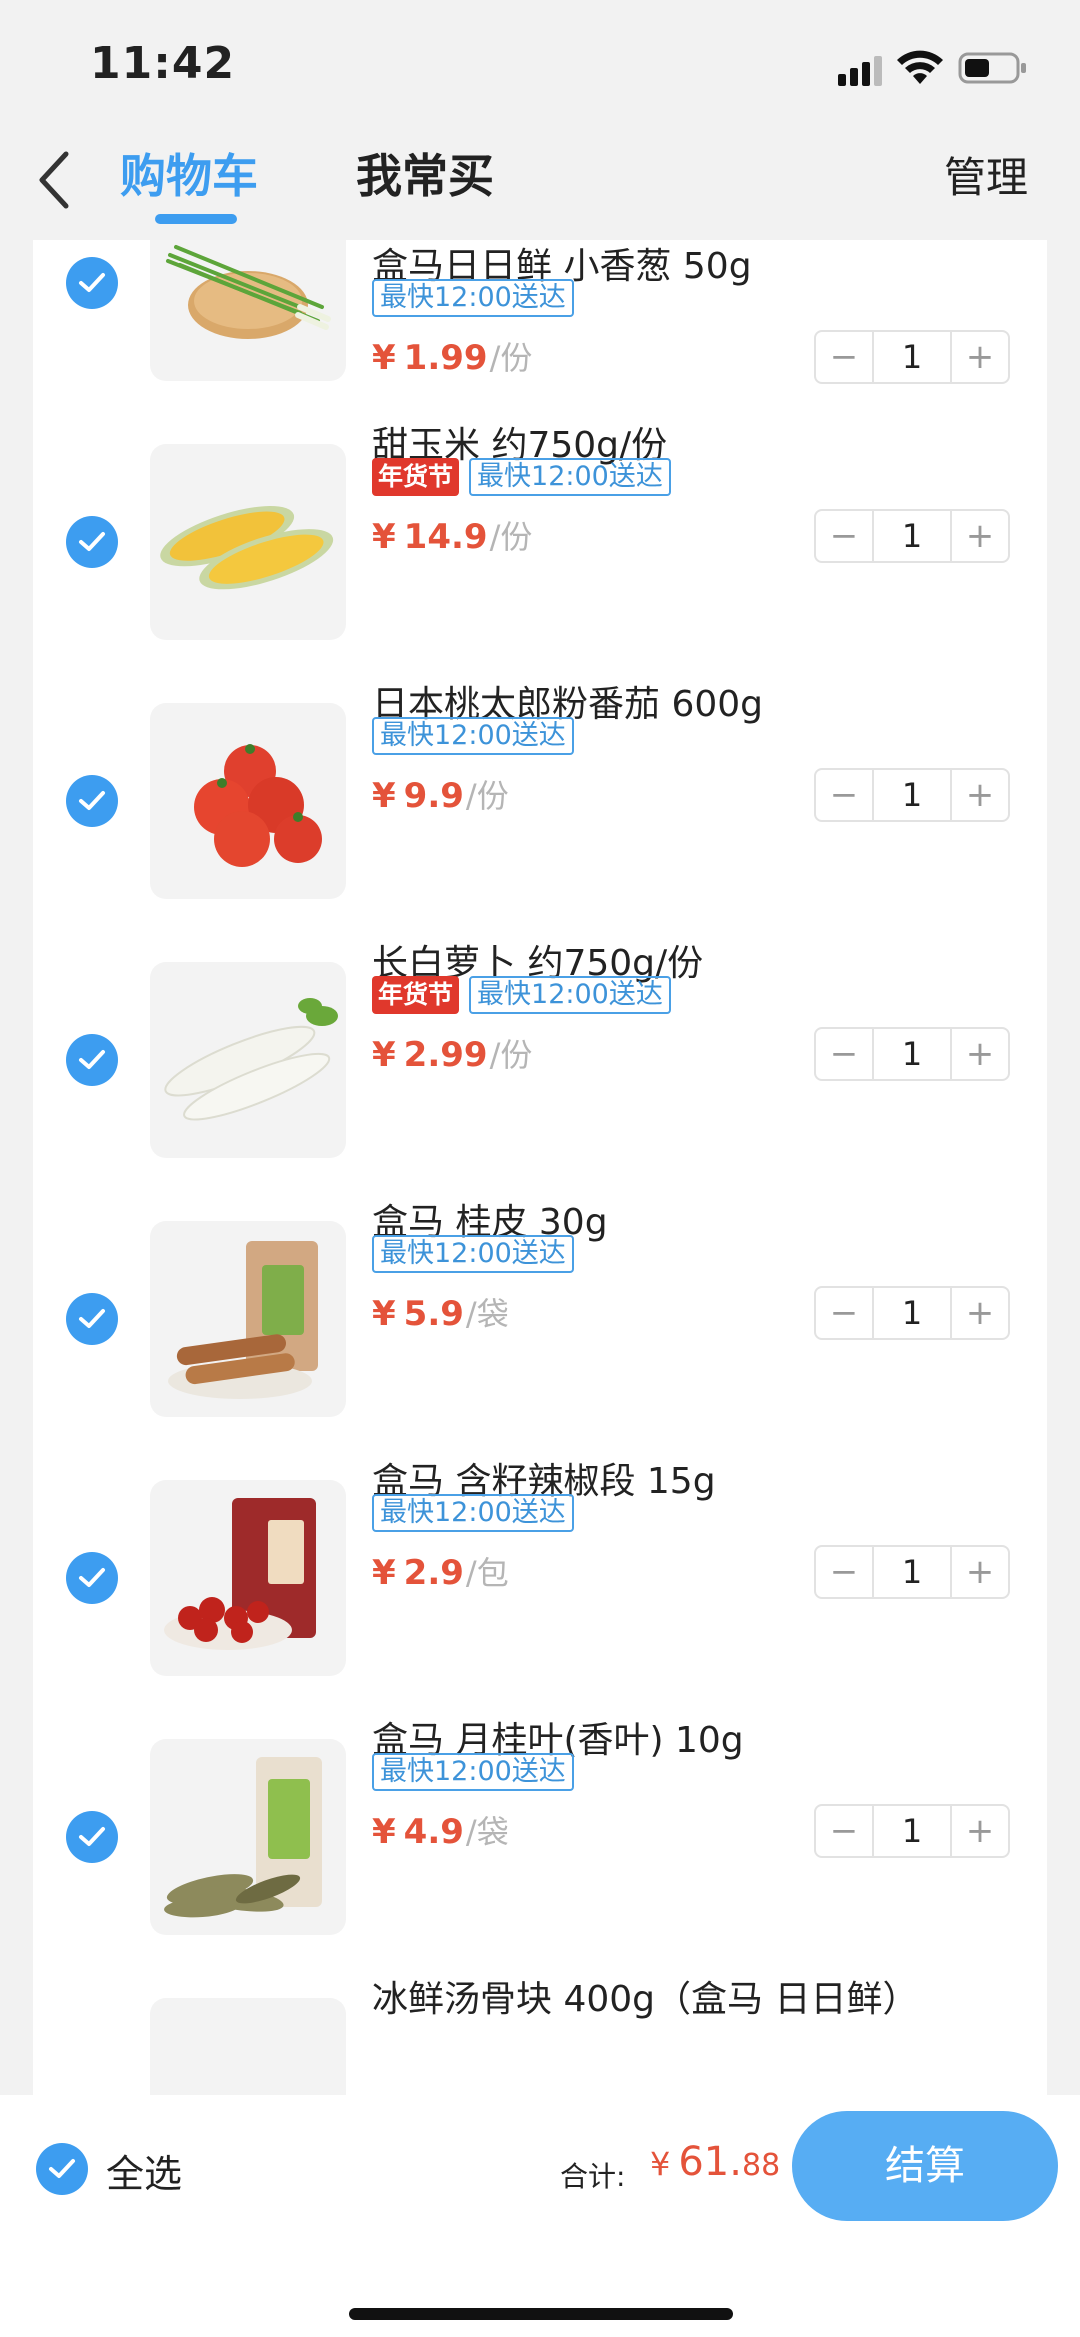  Describe the element at coordinates (440, 794) in the screenshot. I see `product-price: ¥9.9/份` at that location.